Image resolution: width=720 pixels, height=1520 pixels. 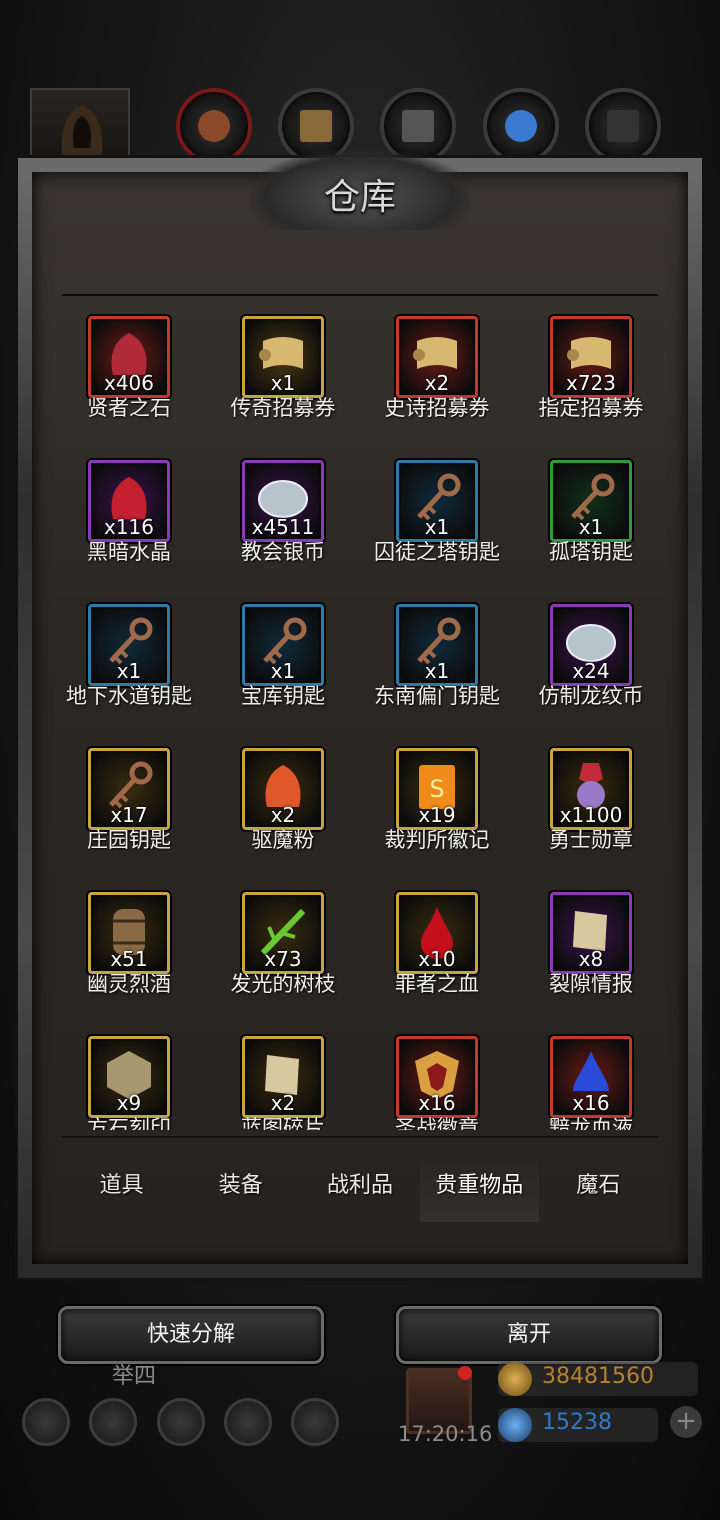 I want to click on item-slot: x51, so click(x=129, y=933).